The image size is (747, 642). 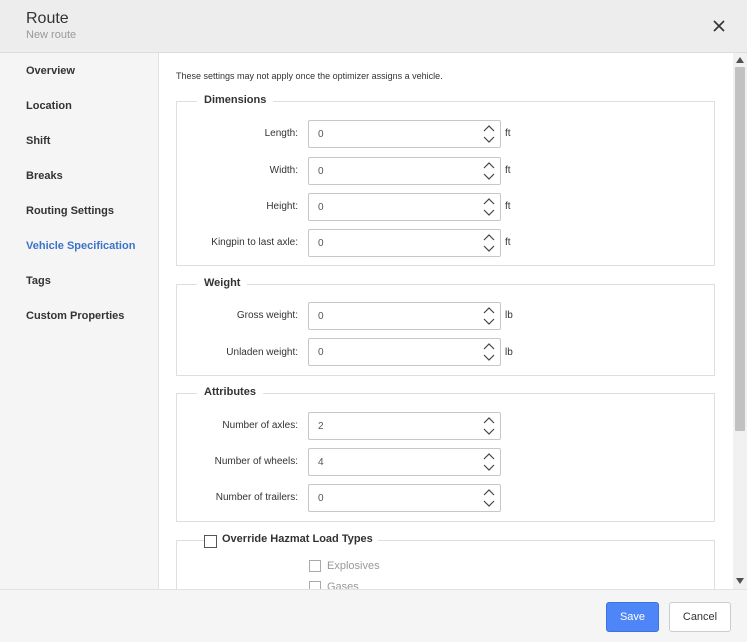 What do you see at coordinates (38, 141) in the screenshot?
I see `sidebar-item-shift: Shift` at bounding box center [38, 141].